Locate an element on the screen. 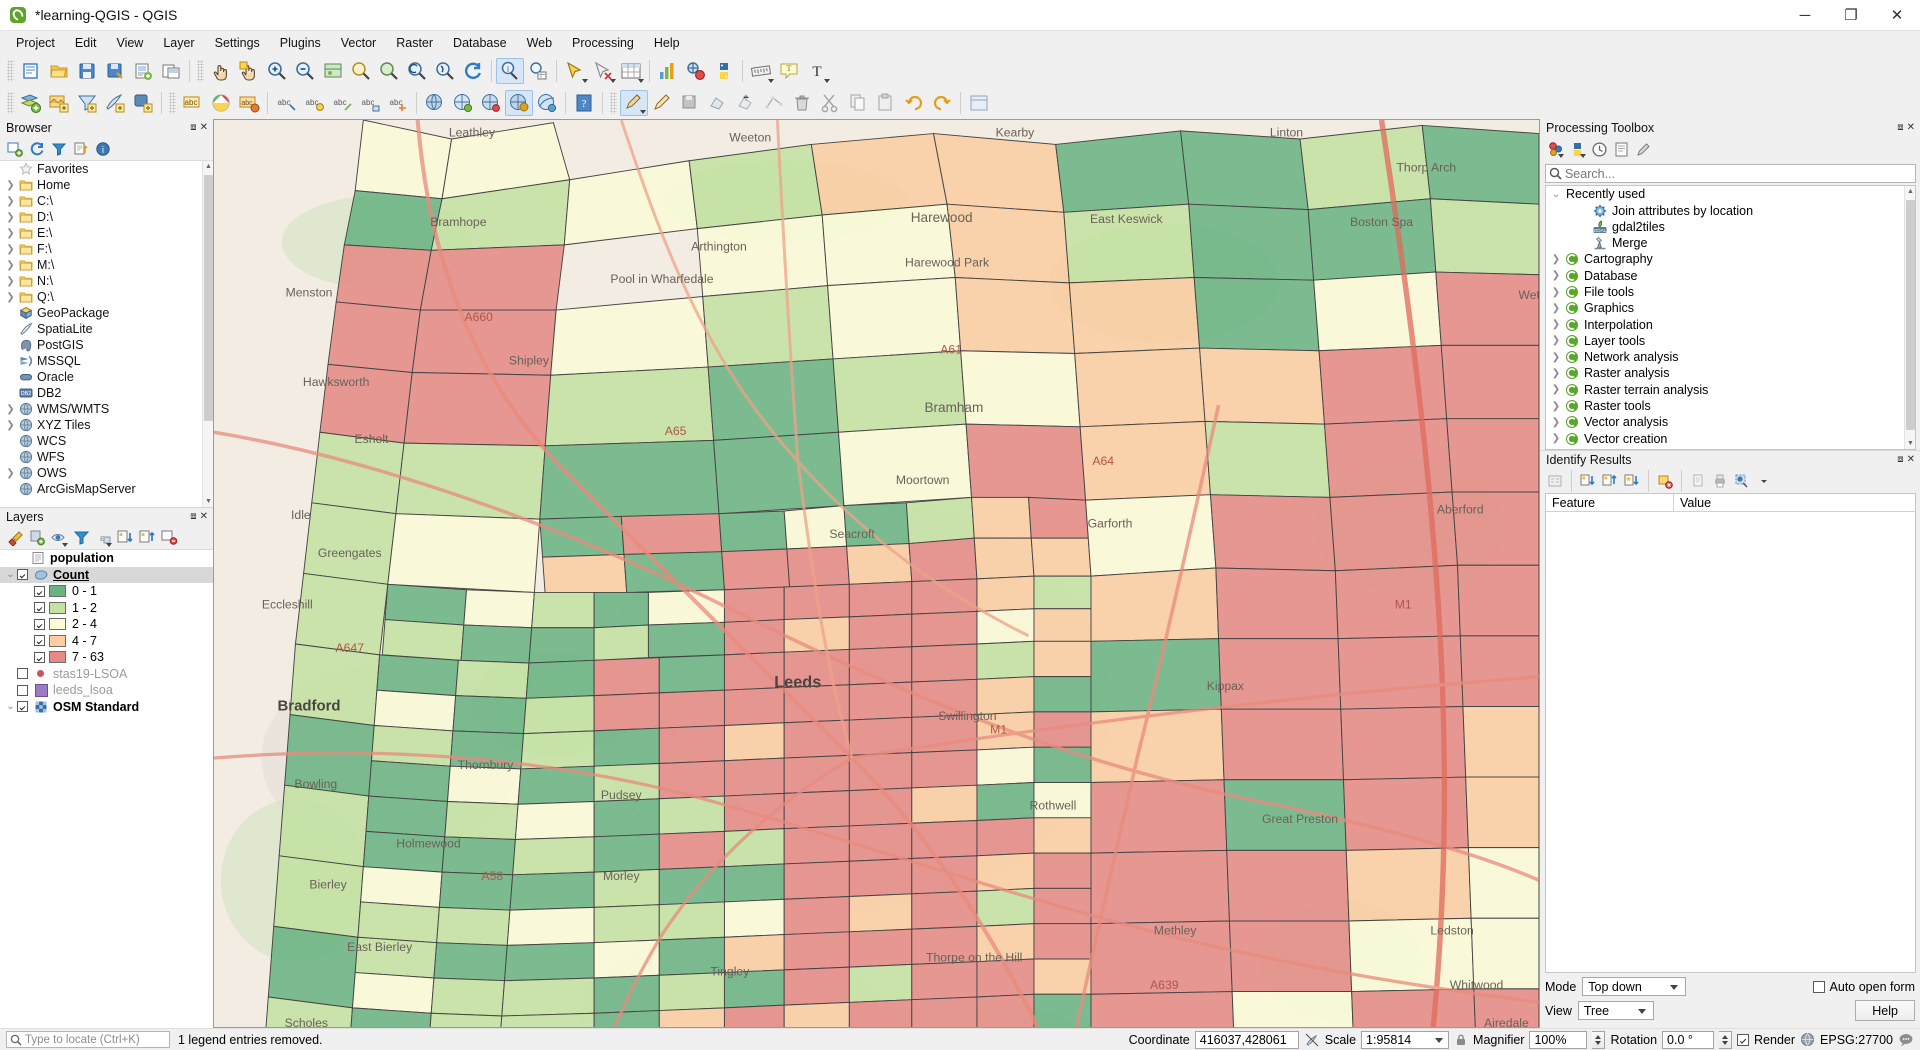  add-vector-layer-icon is located at coordinates (31, 103).